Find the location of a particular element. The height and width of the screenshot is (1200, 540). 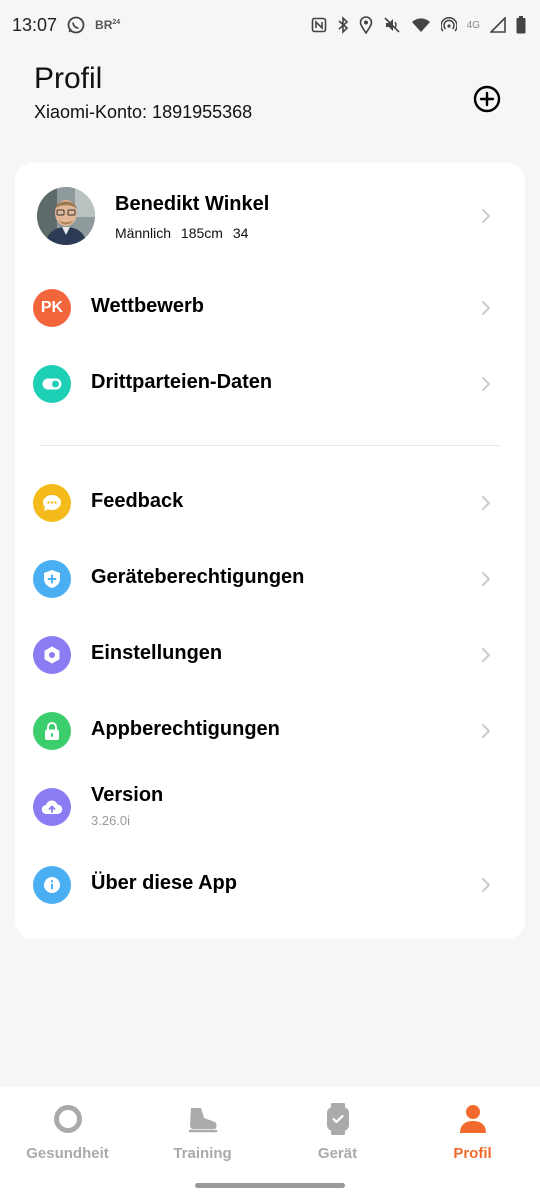

br24-logo-icon: BR24 is located at coordinates (107, 25).